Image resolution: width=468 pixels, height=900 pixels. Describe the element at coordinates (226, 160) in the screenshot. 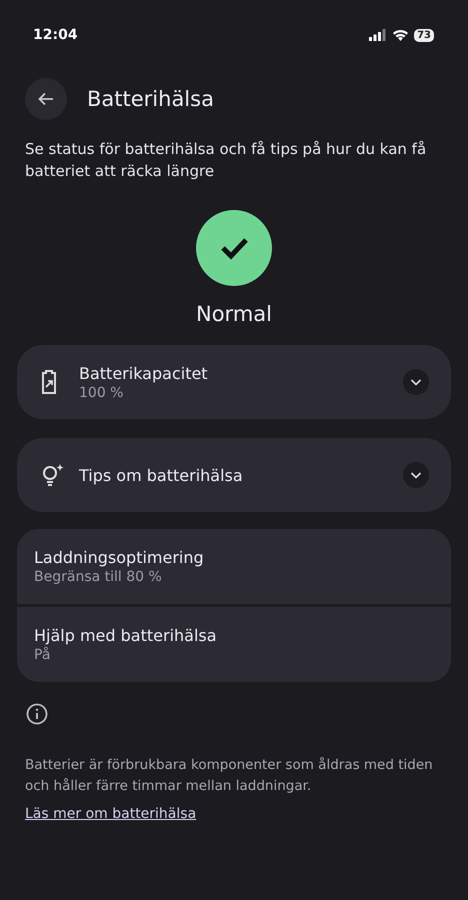

I see `description: Se status för batterihälsa och få tips på hur du kan få batteriet att räcka längre` at that location.